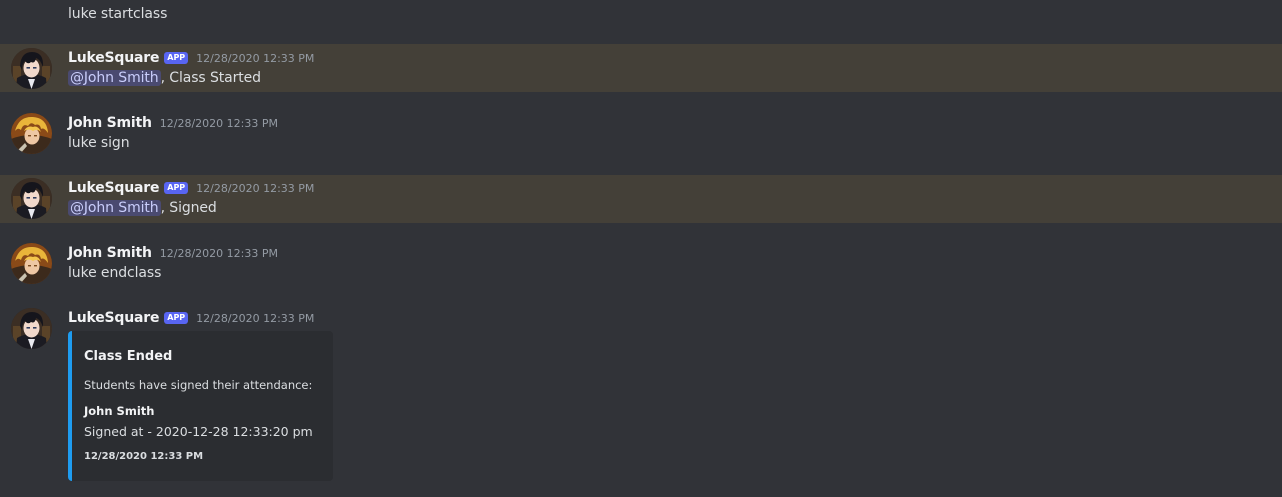 Image resolution: width=1282 pixels, height=497 pixels. I want to click on embed-field-name: John Smith, so click(119, 411).